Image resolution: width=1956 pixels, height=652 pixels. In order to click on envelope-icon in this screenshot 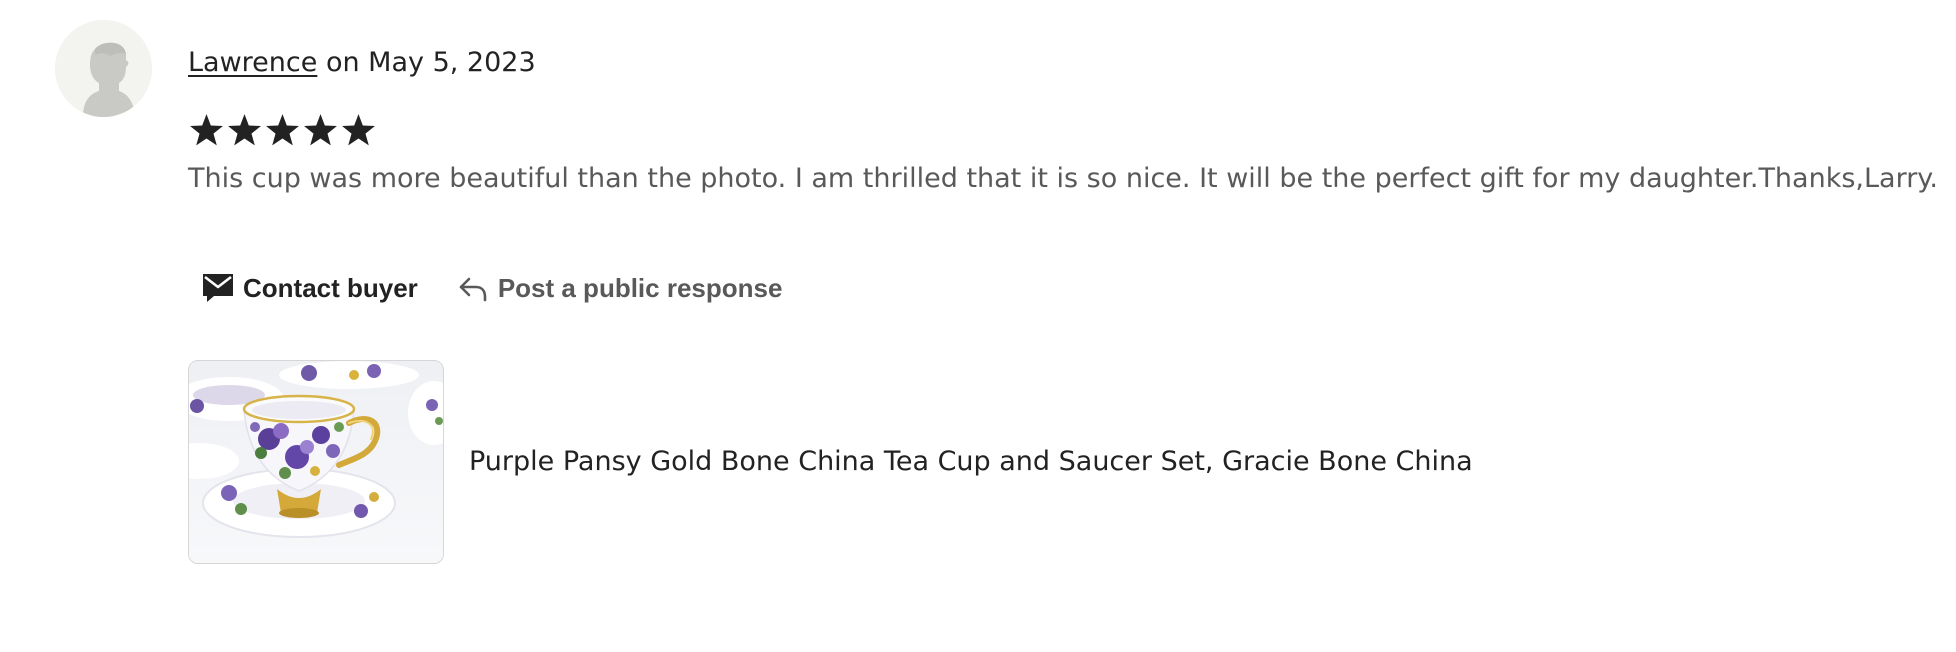, I will do `click(218, 288)`.